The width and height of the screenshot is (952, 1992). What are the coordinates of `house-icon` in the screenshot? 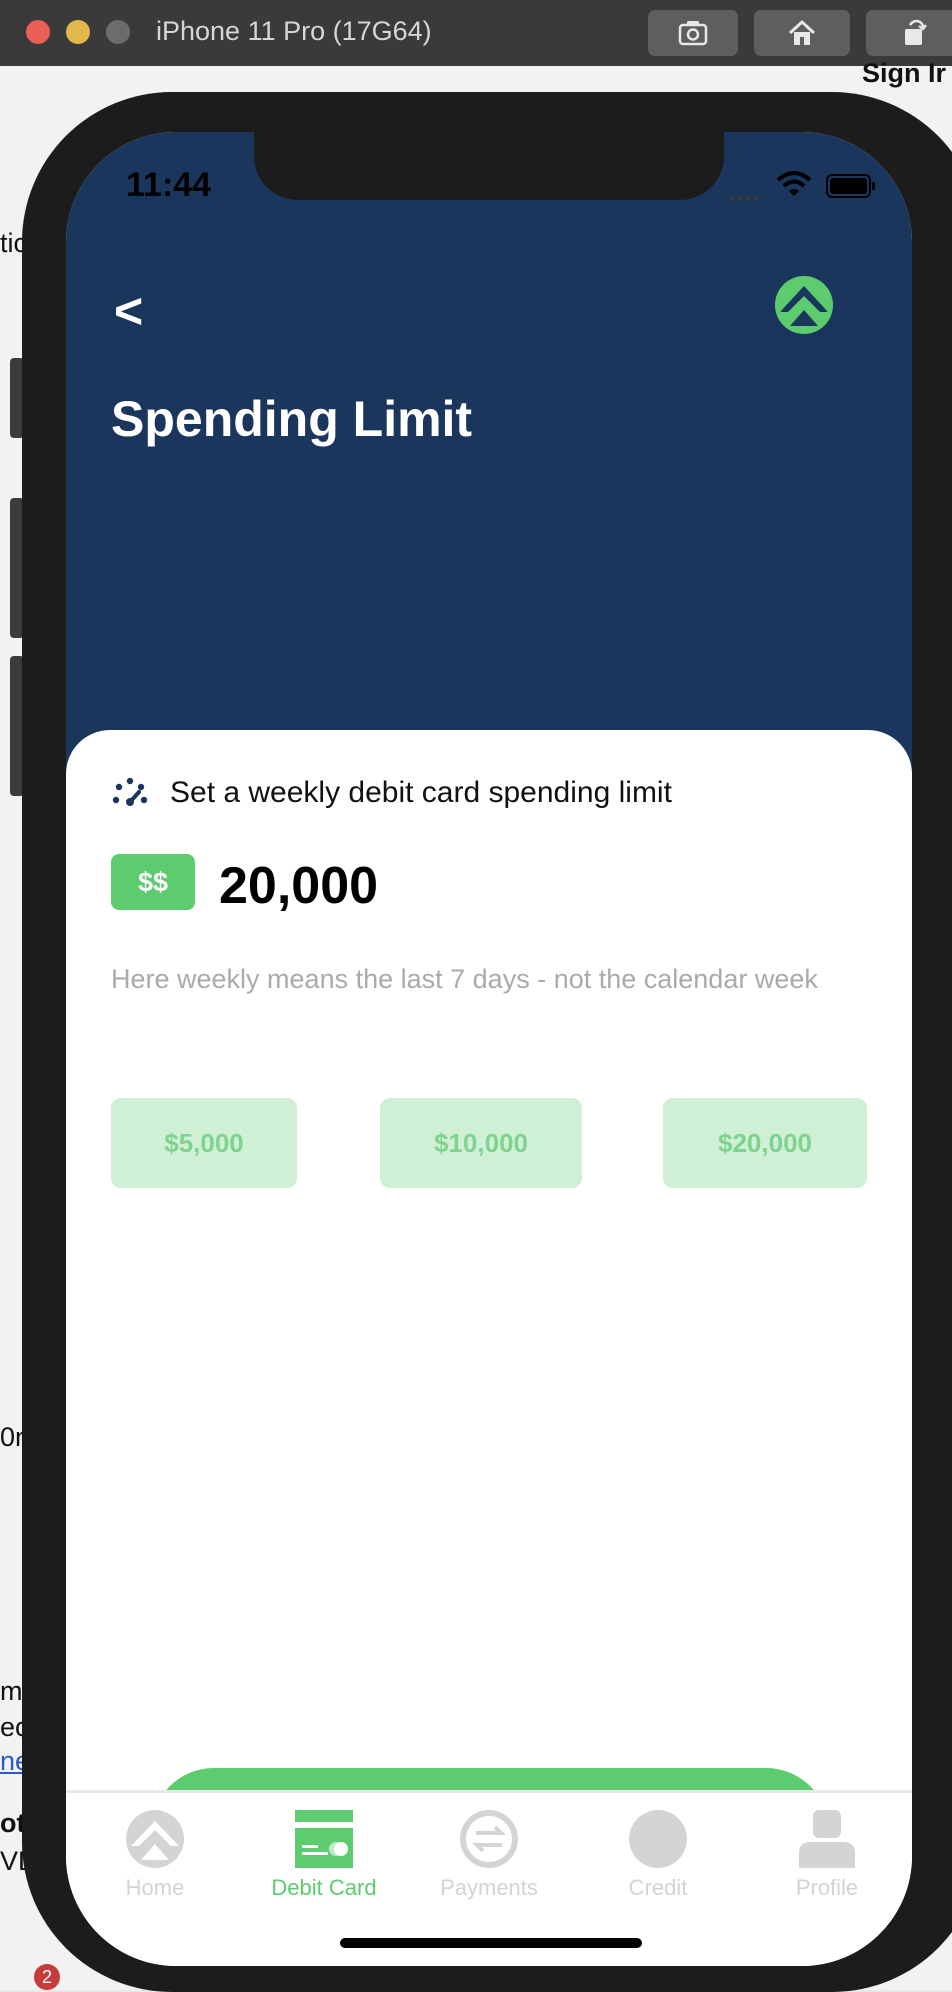 It's located at (802, 32).